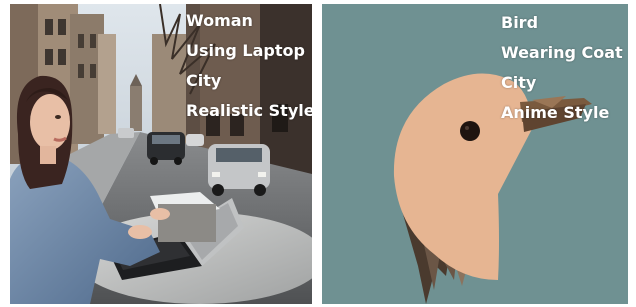 This screenshot has width=636, height=307. I want to click on distant-tower, so click(136, 108).